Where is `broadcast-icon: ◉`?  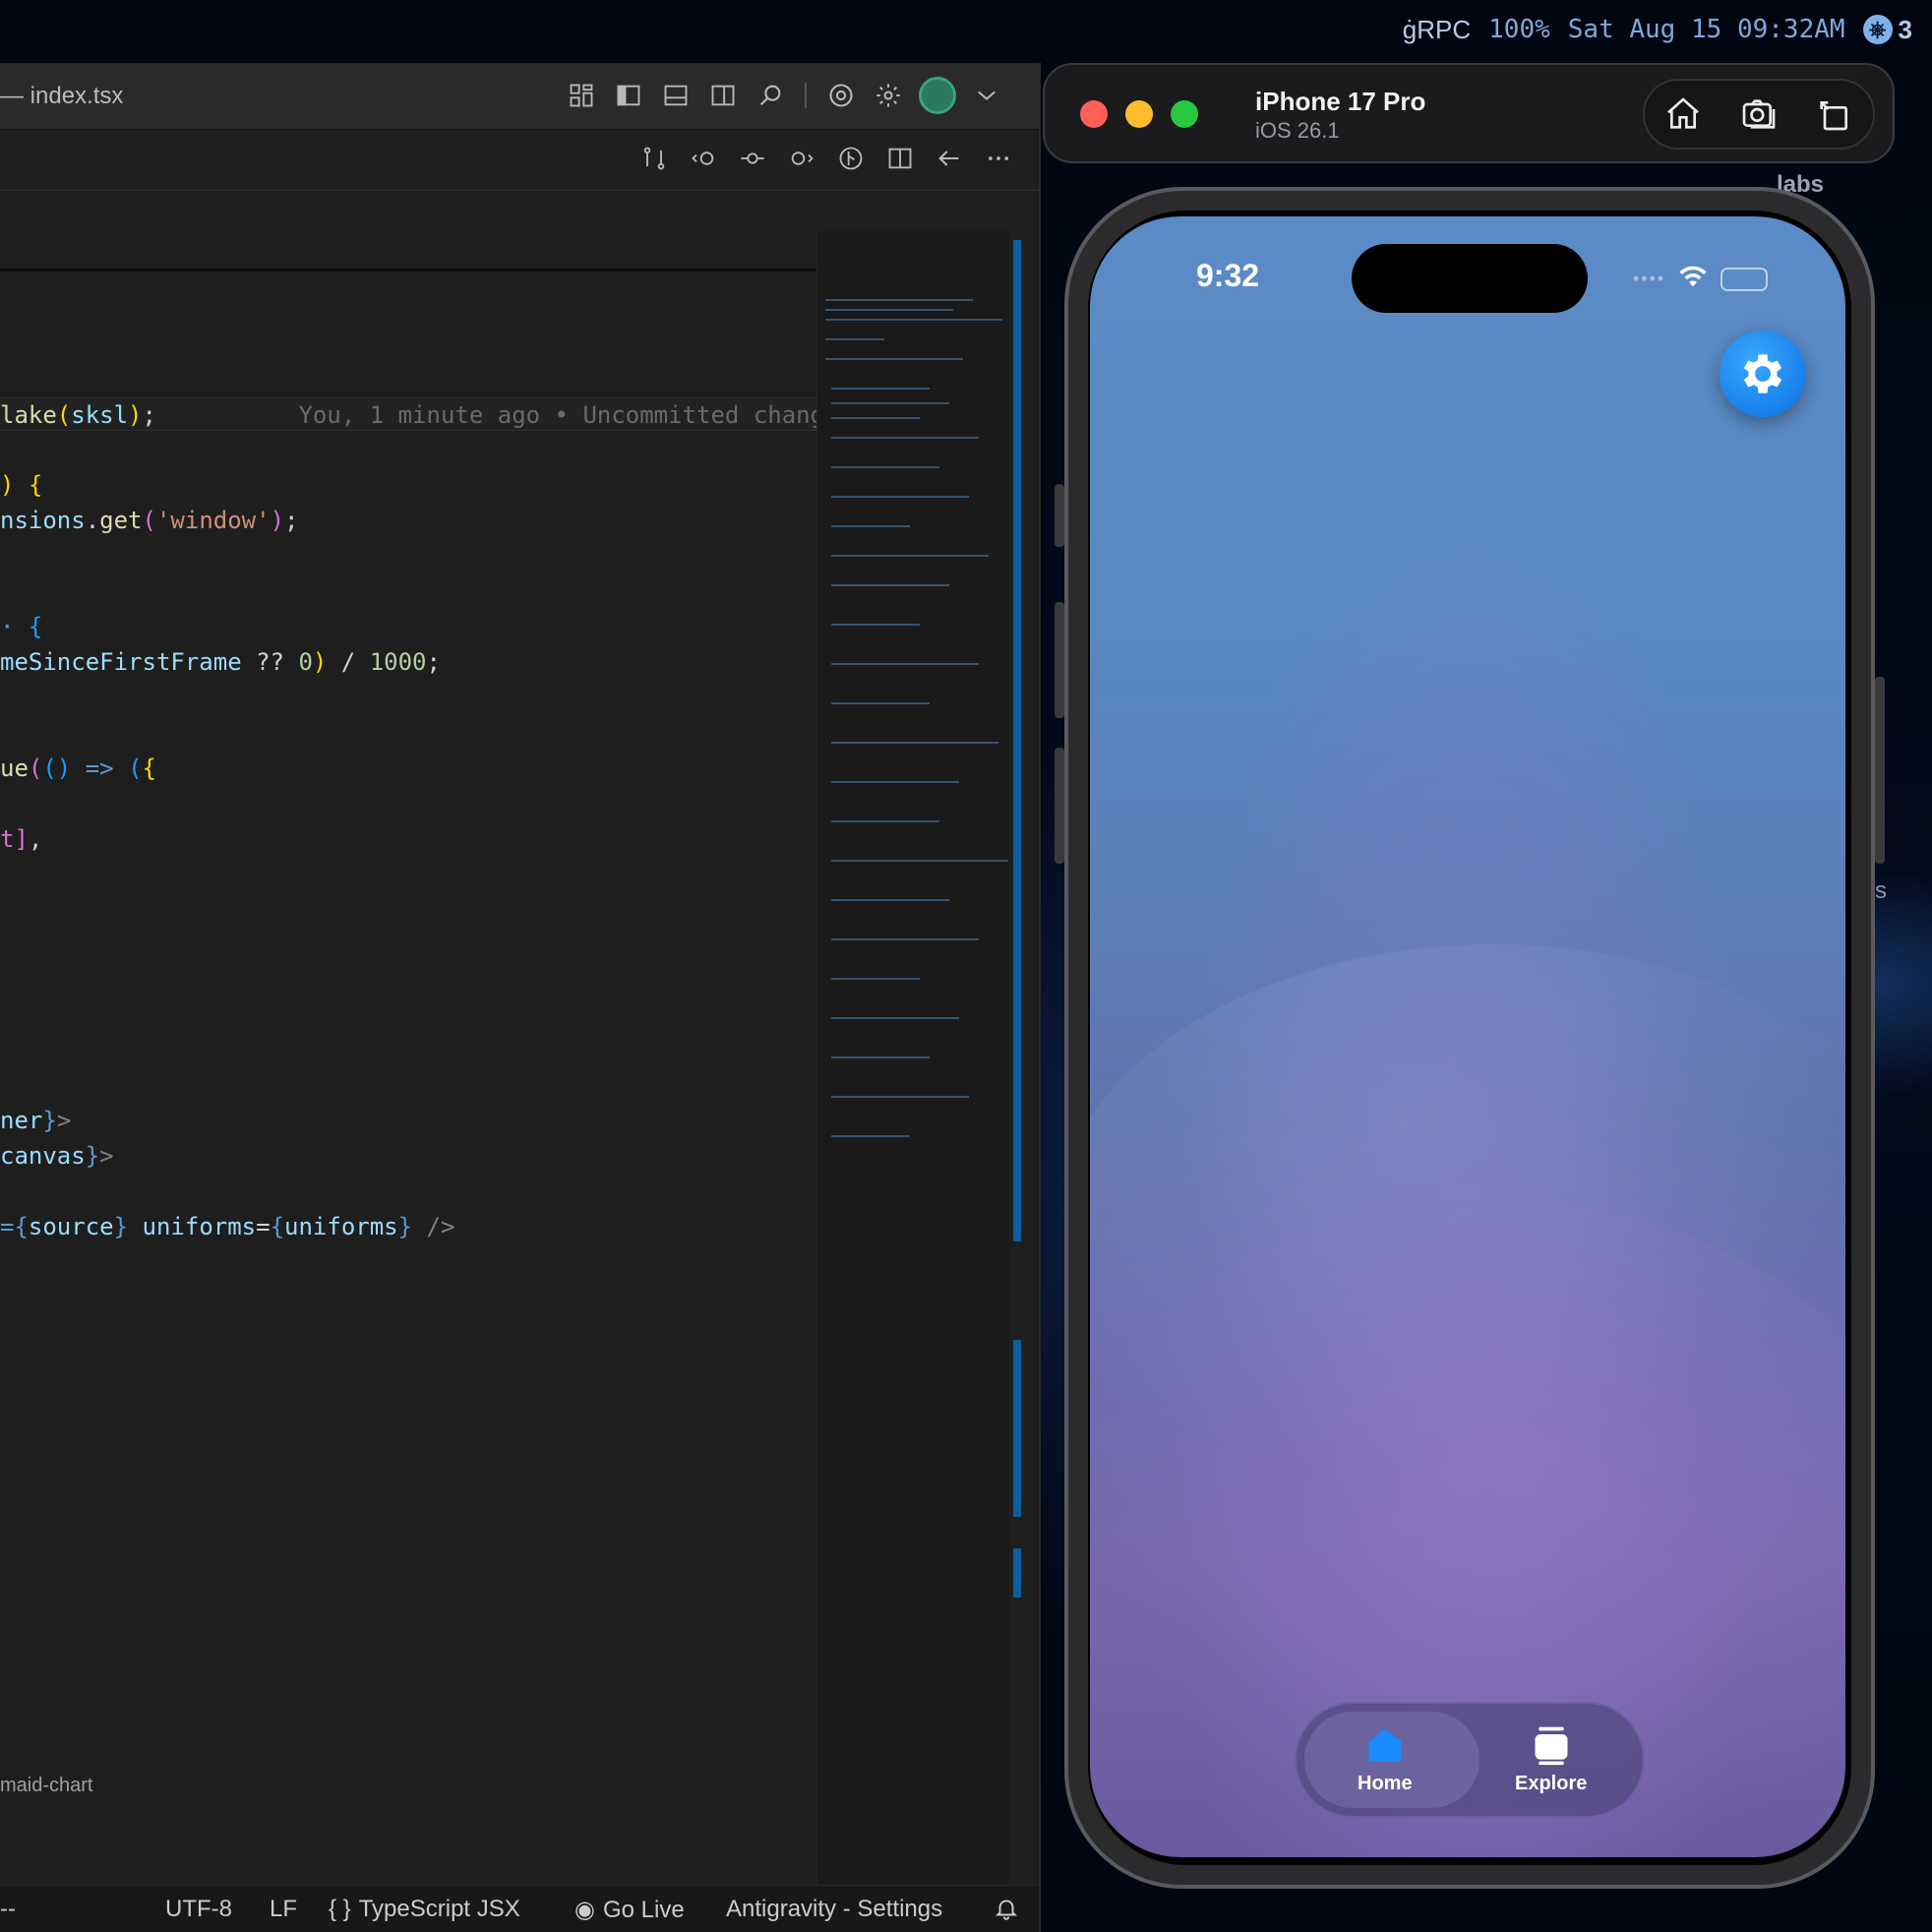
broadcast-icon: ◉ is located at coordinates (584, 1910).